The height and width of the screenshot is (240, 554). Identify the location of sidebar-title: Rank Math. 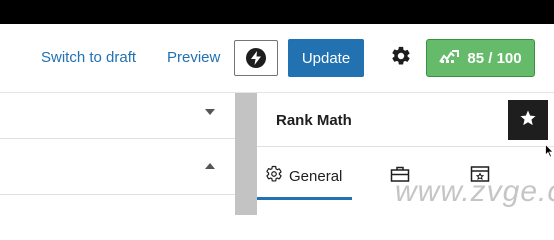
(314, 120).